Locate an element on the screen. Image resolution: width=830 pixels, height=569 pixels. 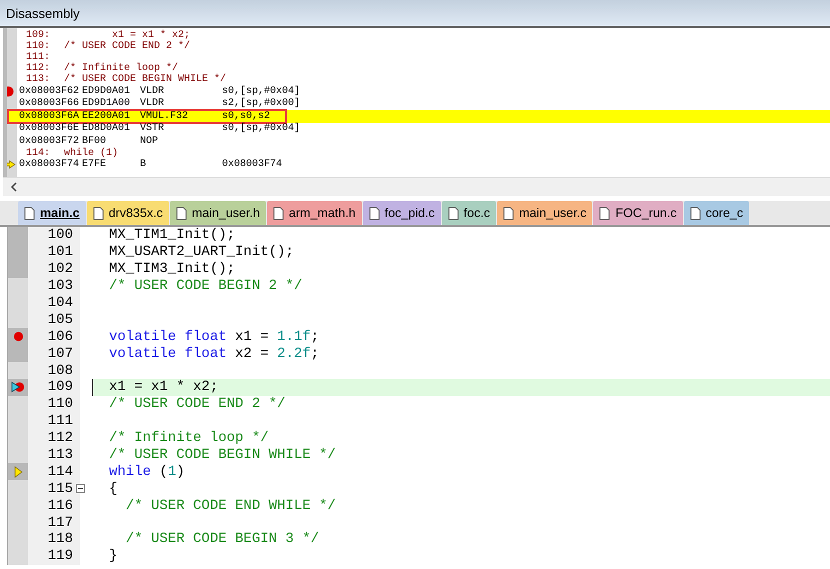
file-tab: main.c is located at coordinates (52, 213).